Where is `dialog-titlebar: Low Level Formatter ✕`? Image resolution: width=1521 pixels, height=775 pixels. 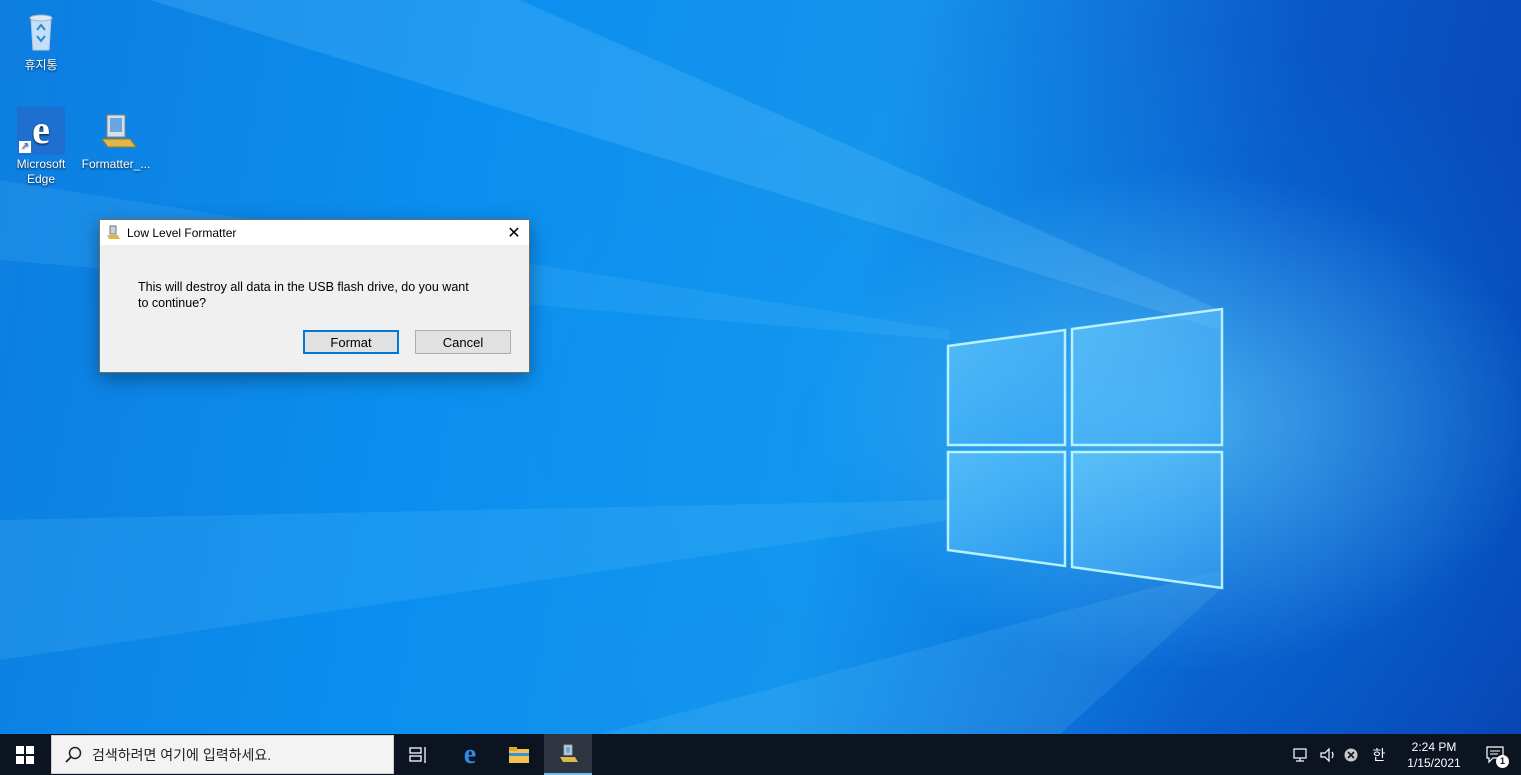
dialog-titlebar: Low Level Formatter ✕ is located at coordinates (314, 232).